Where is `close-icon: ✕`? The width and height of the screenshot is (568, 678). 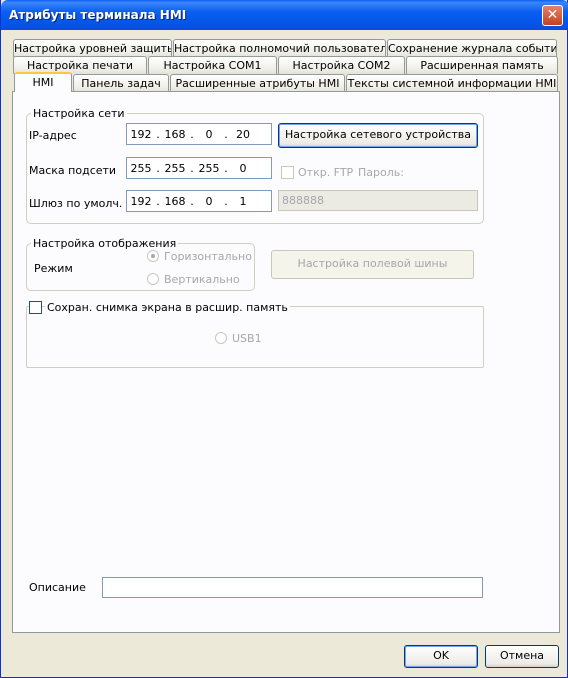 close-icon: ✕ is located at coordinates (552, 15).